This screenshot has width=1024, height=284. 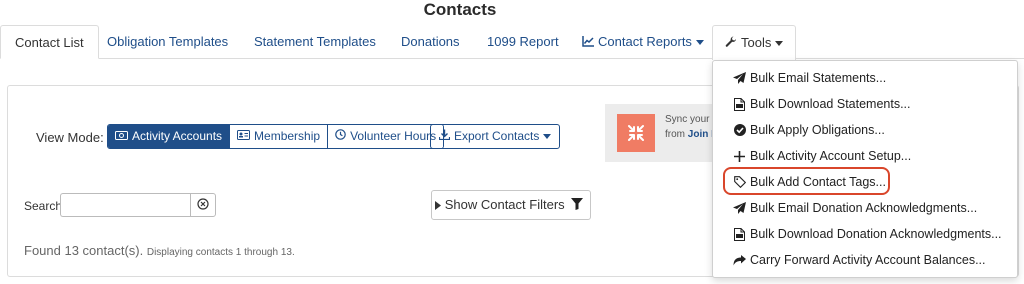 I want to click on download-icon, so click(x=444, y=136).